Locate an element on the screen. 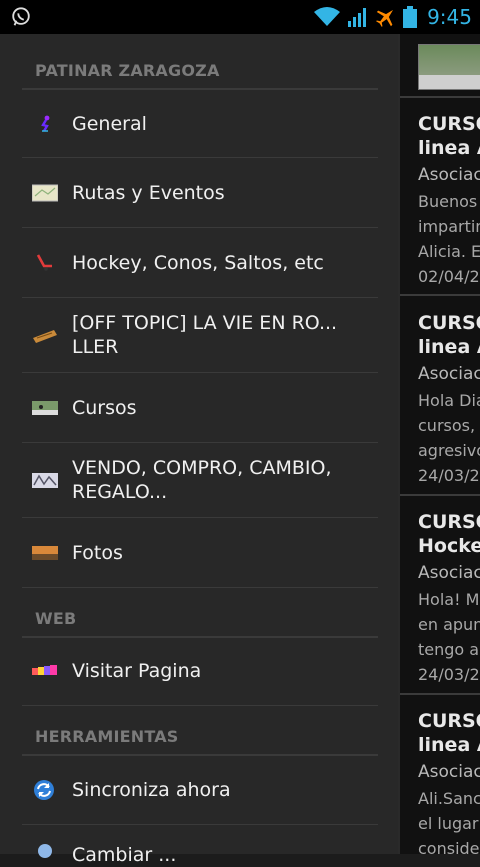  drawer-item-label: Hockey, Conos, Saltos, etc is located at coordinates (198, 262).